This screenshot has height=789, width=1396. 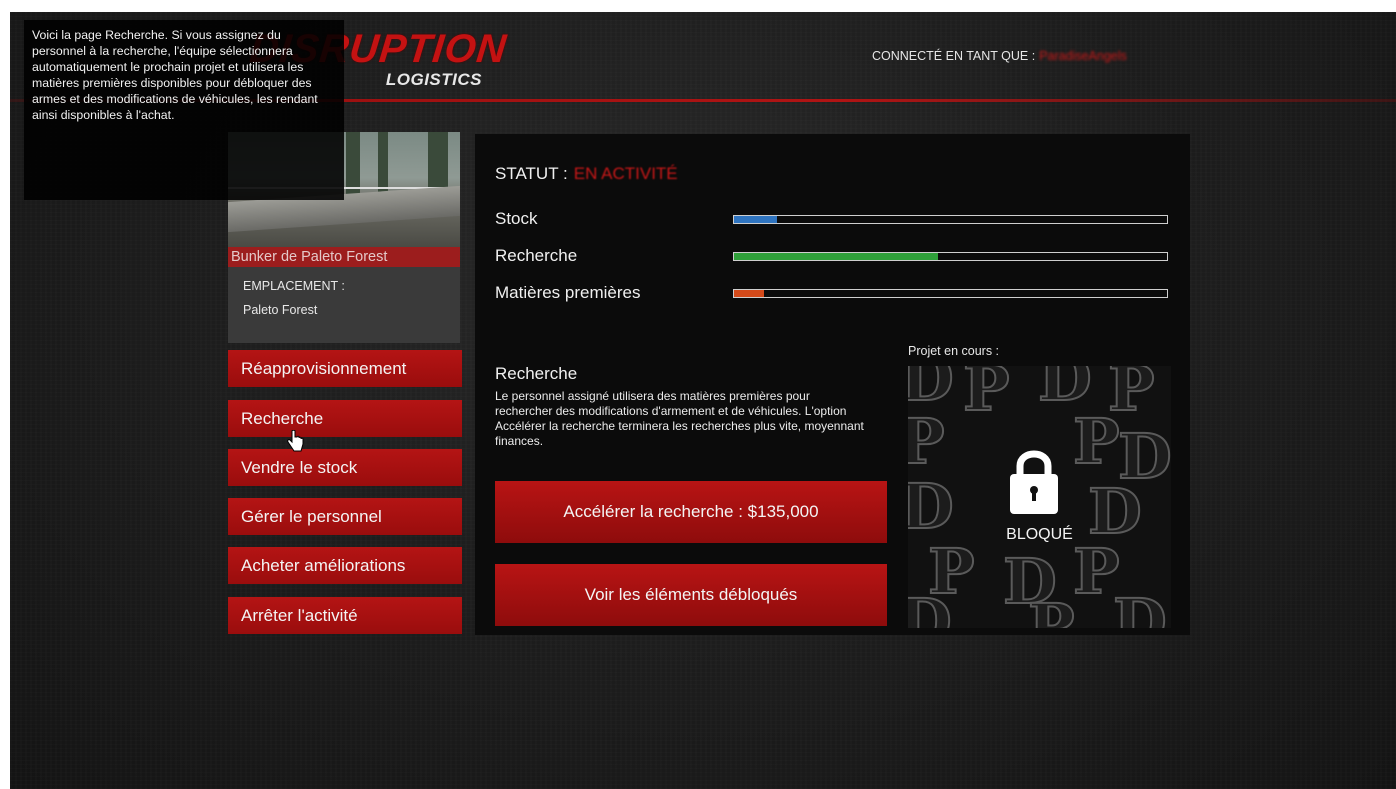 What do you see at coordinates (353, 167) in the screenshot?
I see `tree-shape` at bounding box center [353, 167].